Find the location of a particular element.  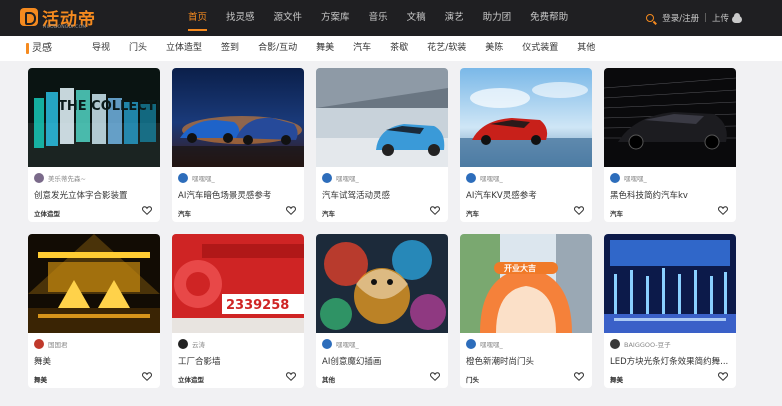

nav-item-inspiration: 找灵感 is located at coordinates (240, 18).